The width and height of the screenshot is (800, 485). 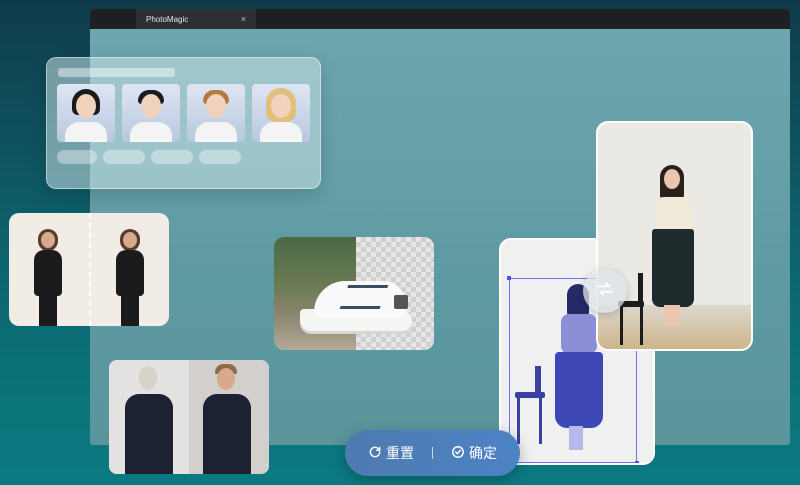 I want to click on action-bar: 重置 确定, so click(x=432, y=453).